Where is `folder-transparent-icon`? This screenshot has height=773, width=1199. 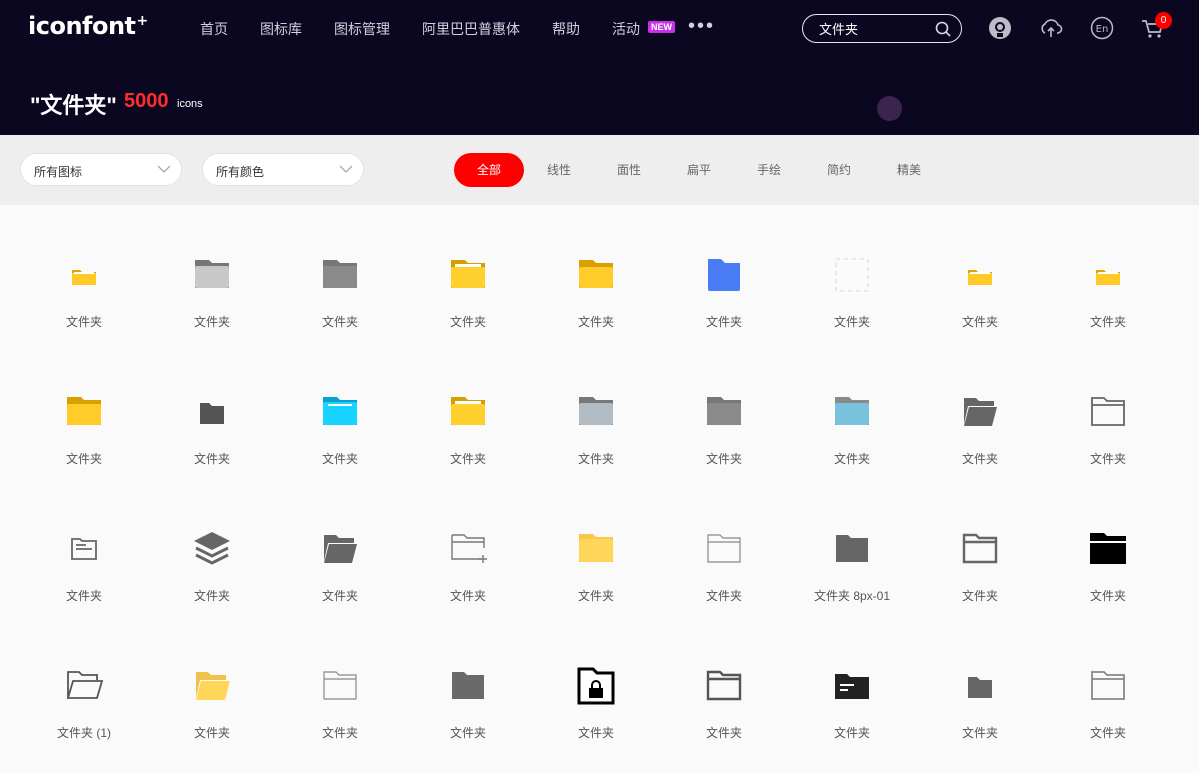
folder-transparent-icon is located at coordinates (852, 275).